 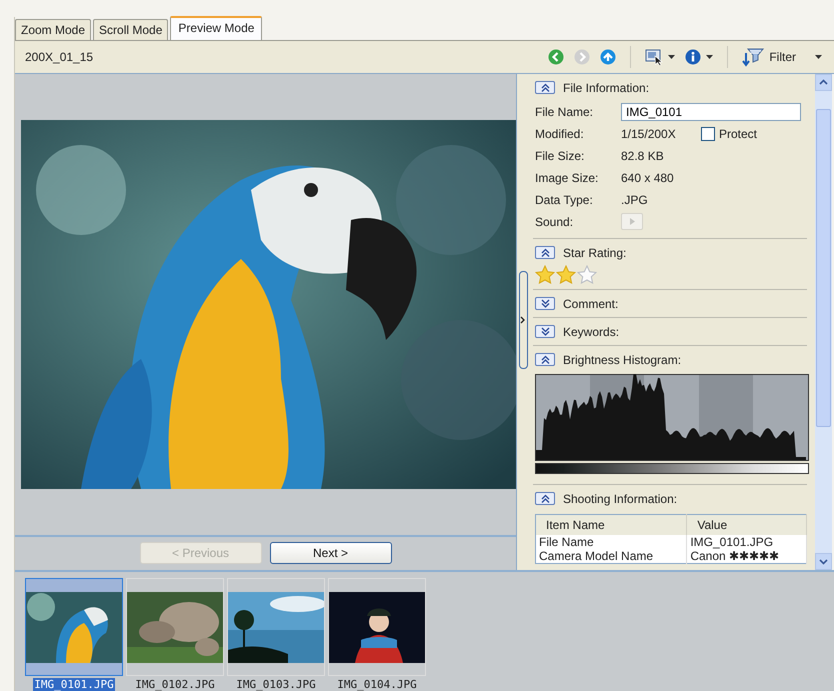 I want to click on panel-collapse-handle, so click(x=523, y=319).